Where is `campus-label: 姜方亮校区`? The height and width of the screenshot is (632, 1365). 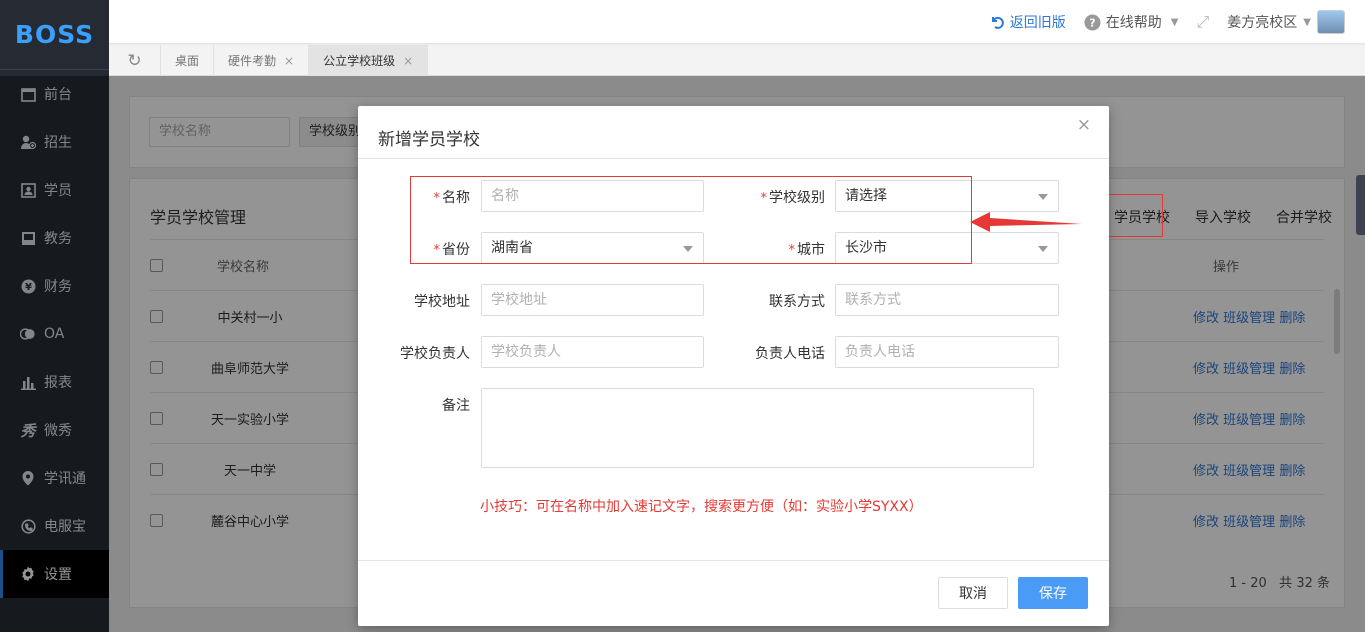
campus-label: 姜方亮校区 is located at coordinates (1262, 23).